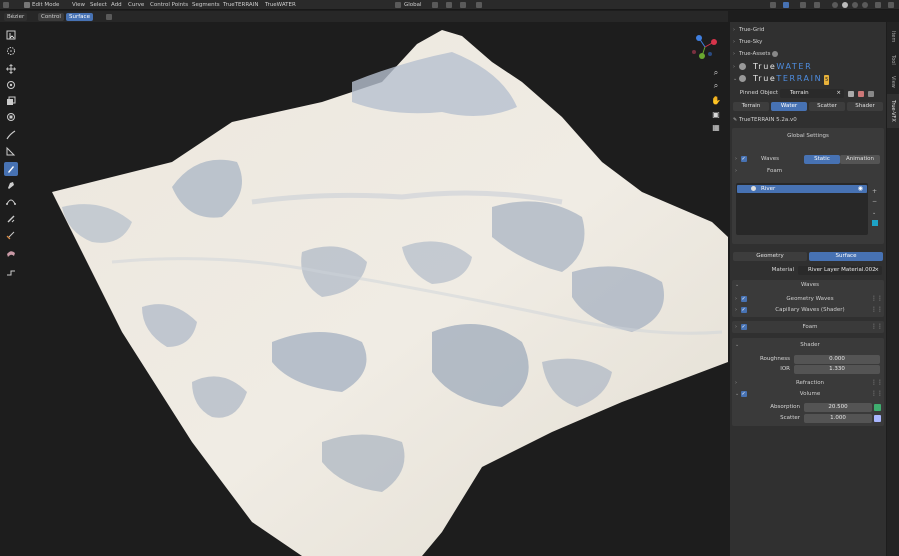  I want to click on menu-select: Select, so click(98, 5).